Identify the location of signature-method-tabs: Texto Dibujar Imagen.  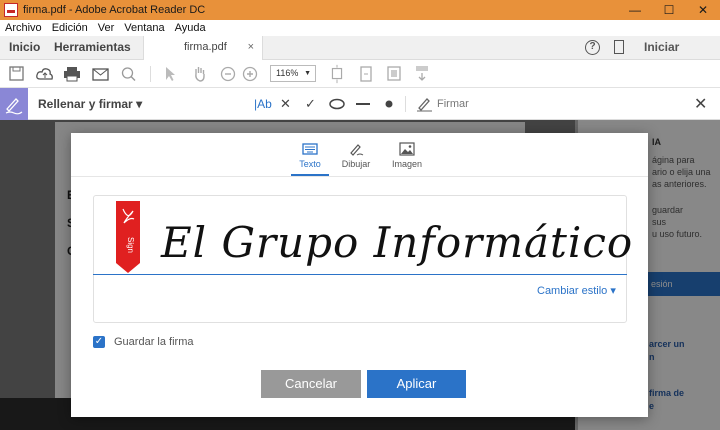
(359, 155).